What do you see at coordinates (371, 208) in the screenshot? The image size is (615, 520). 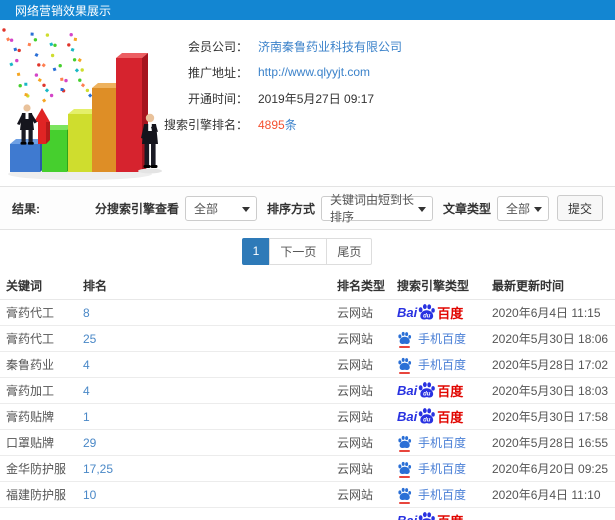 I see `sort-filter-value: 关键词由短到长排序` at bounding box center [371, 208].